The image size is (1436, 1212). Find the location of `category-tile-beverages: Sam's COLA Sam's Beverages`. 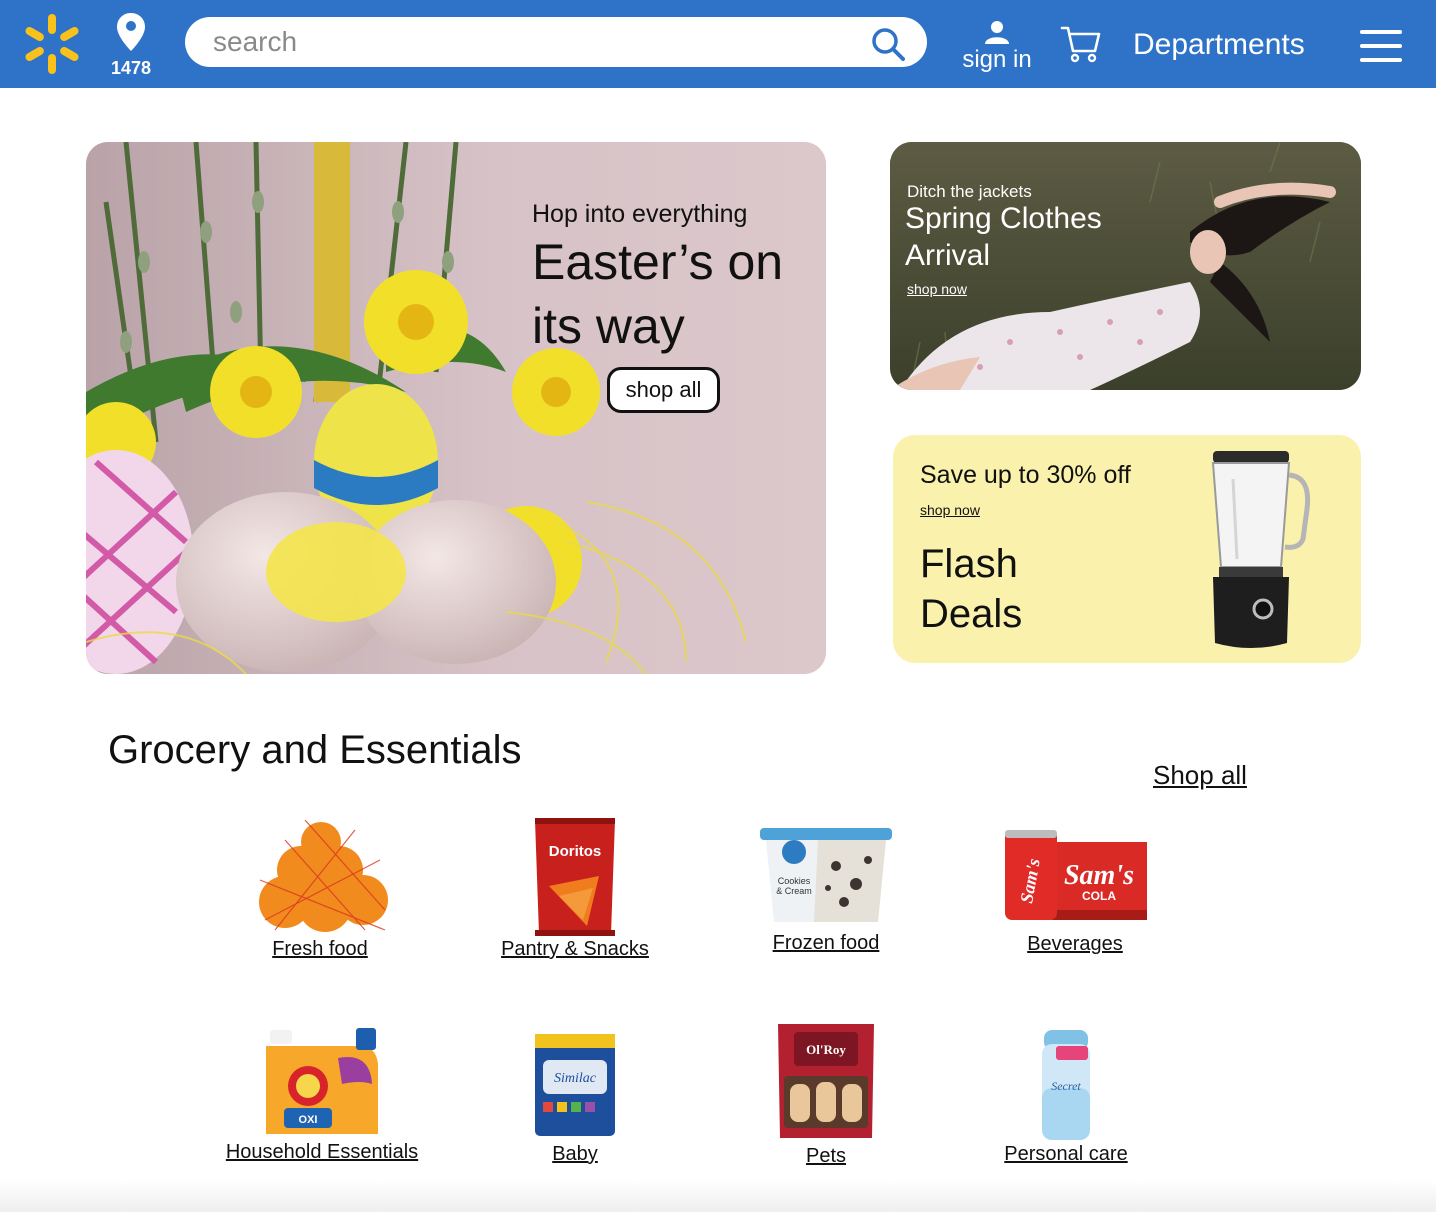

category-tile-beverages: Sam's COLA Sam's Beverages is located at coordinates (1075, 894).